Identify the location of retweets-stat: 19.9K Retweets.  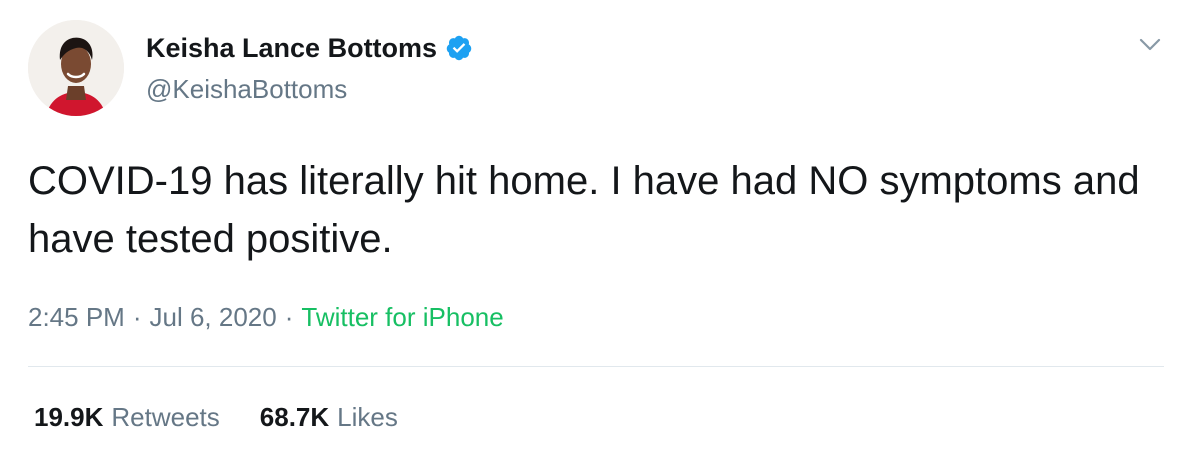
(127, 417).